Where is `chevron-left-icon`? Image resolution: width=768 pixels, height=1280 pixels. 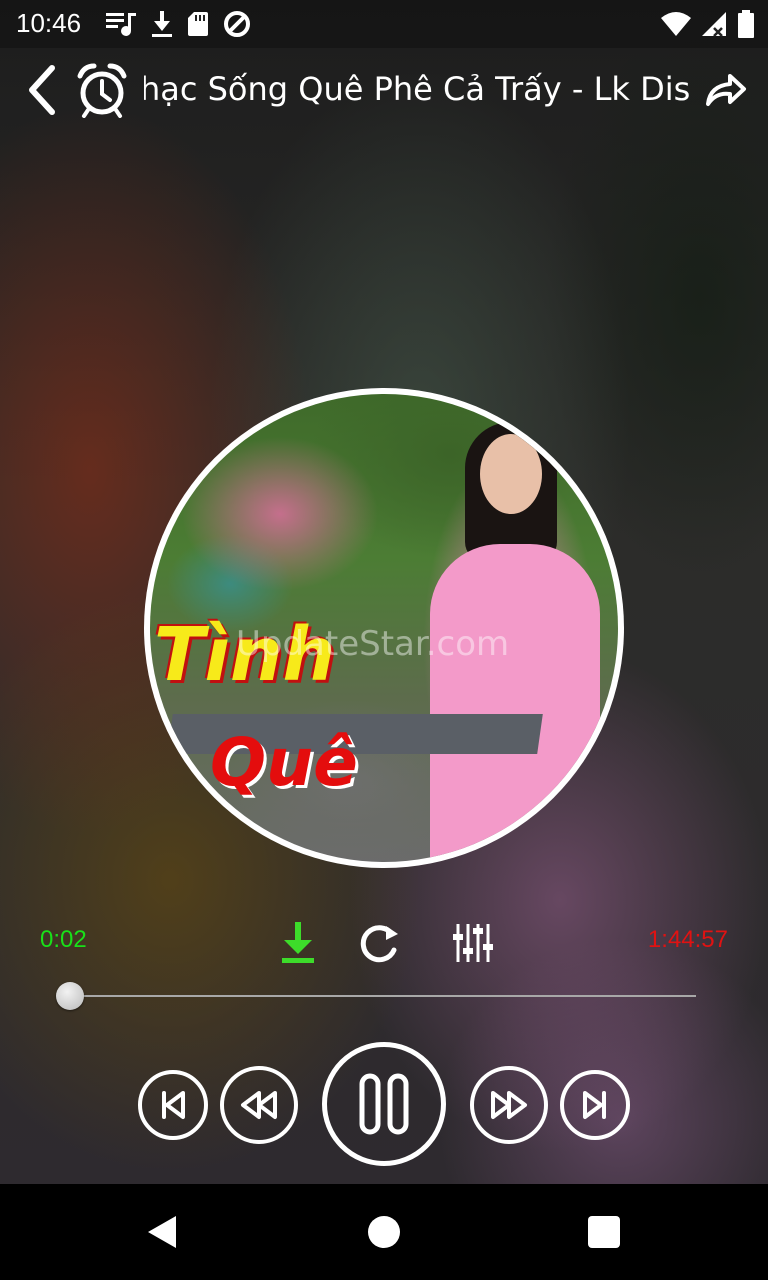
chevron-left-icon is located at coordinates (42, 90).